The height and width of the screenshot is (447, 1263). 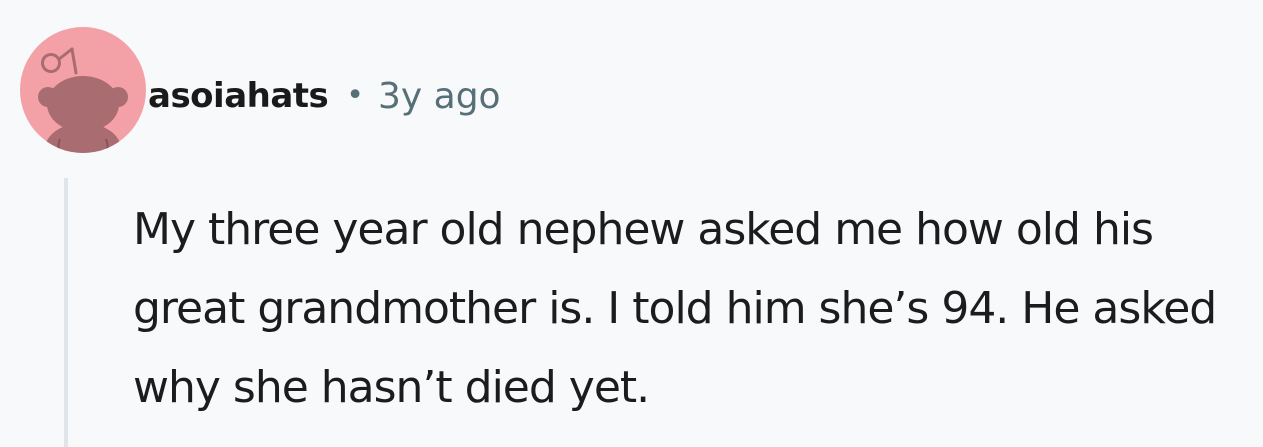 I want to click on snoo-avatar-icon, so click(x=83, y=100).